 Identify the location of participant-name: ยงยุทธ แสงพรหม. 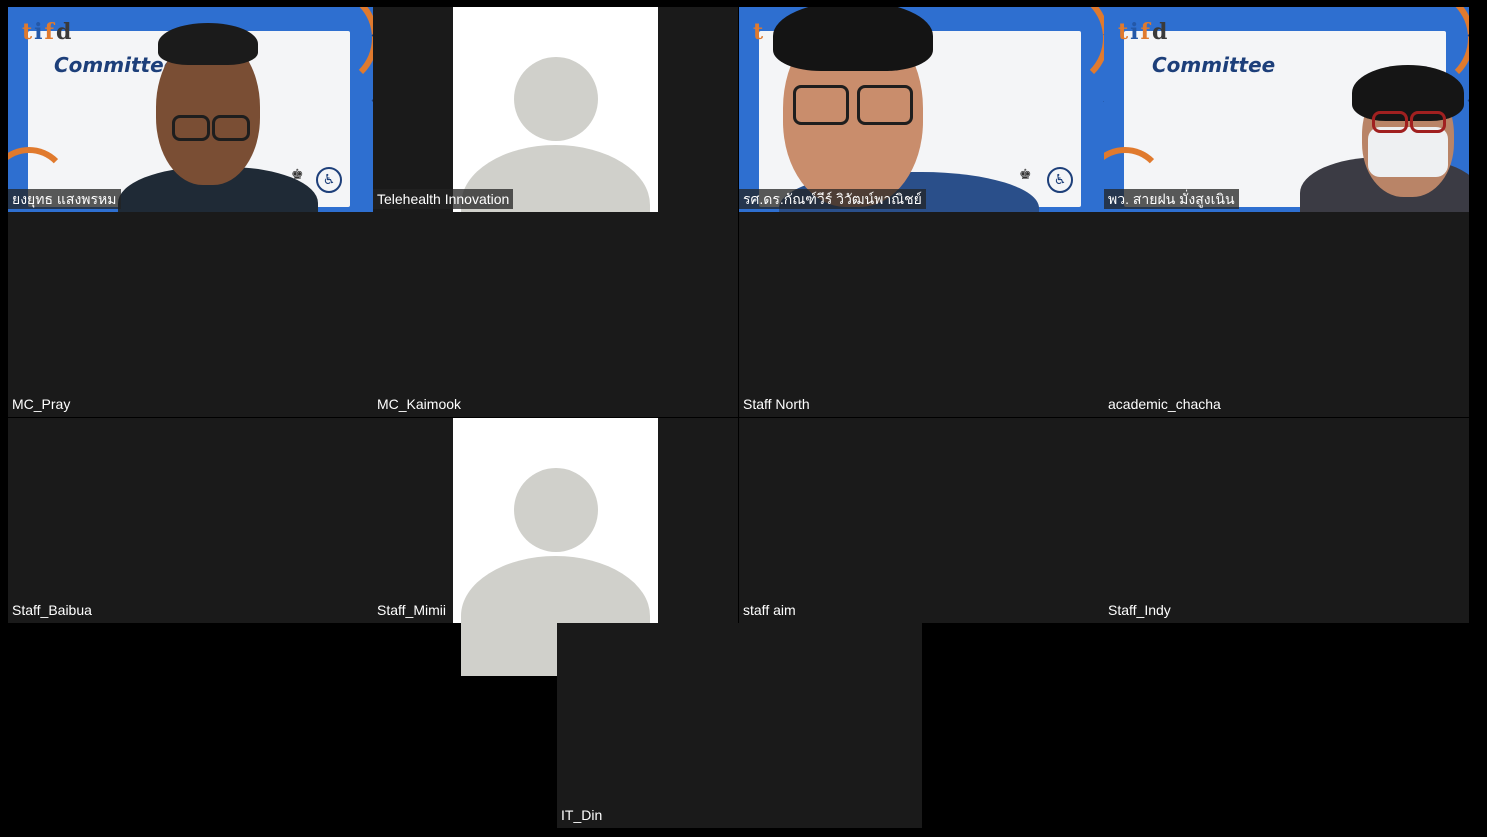
(64, 199).